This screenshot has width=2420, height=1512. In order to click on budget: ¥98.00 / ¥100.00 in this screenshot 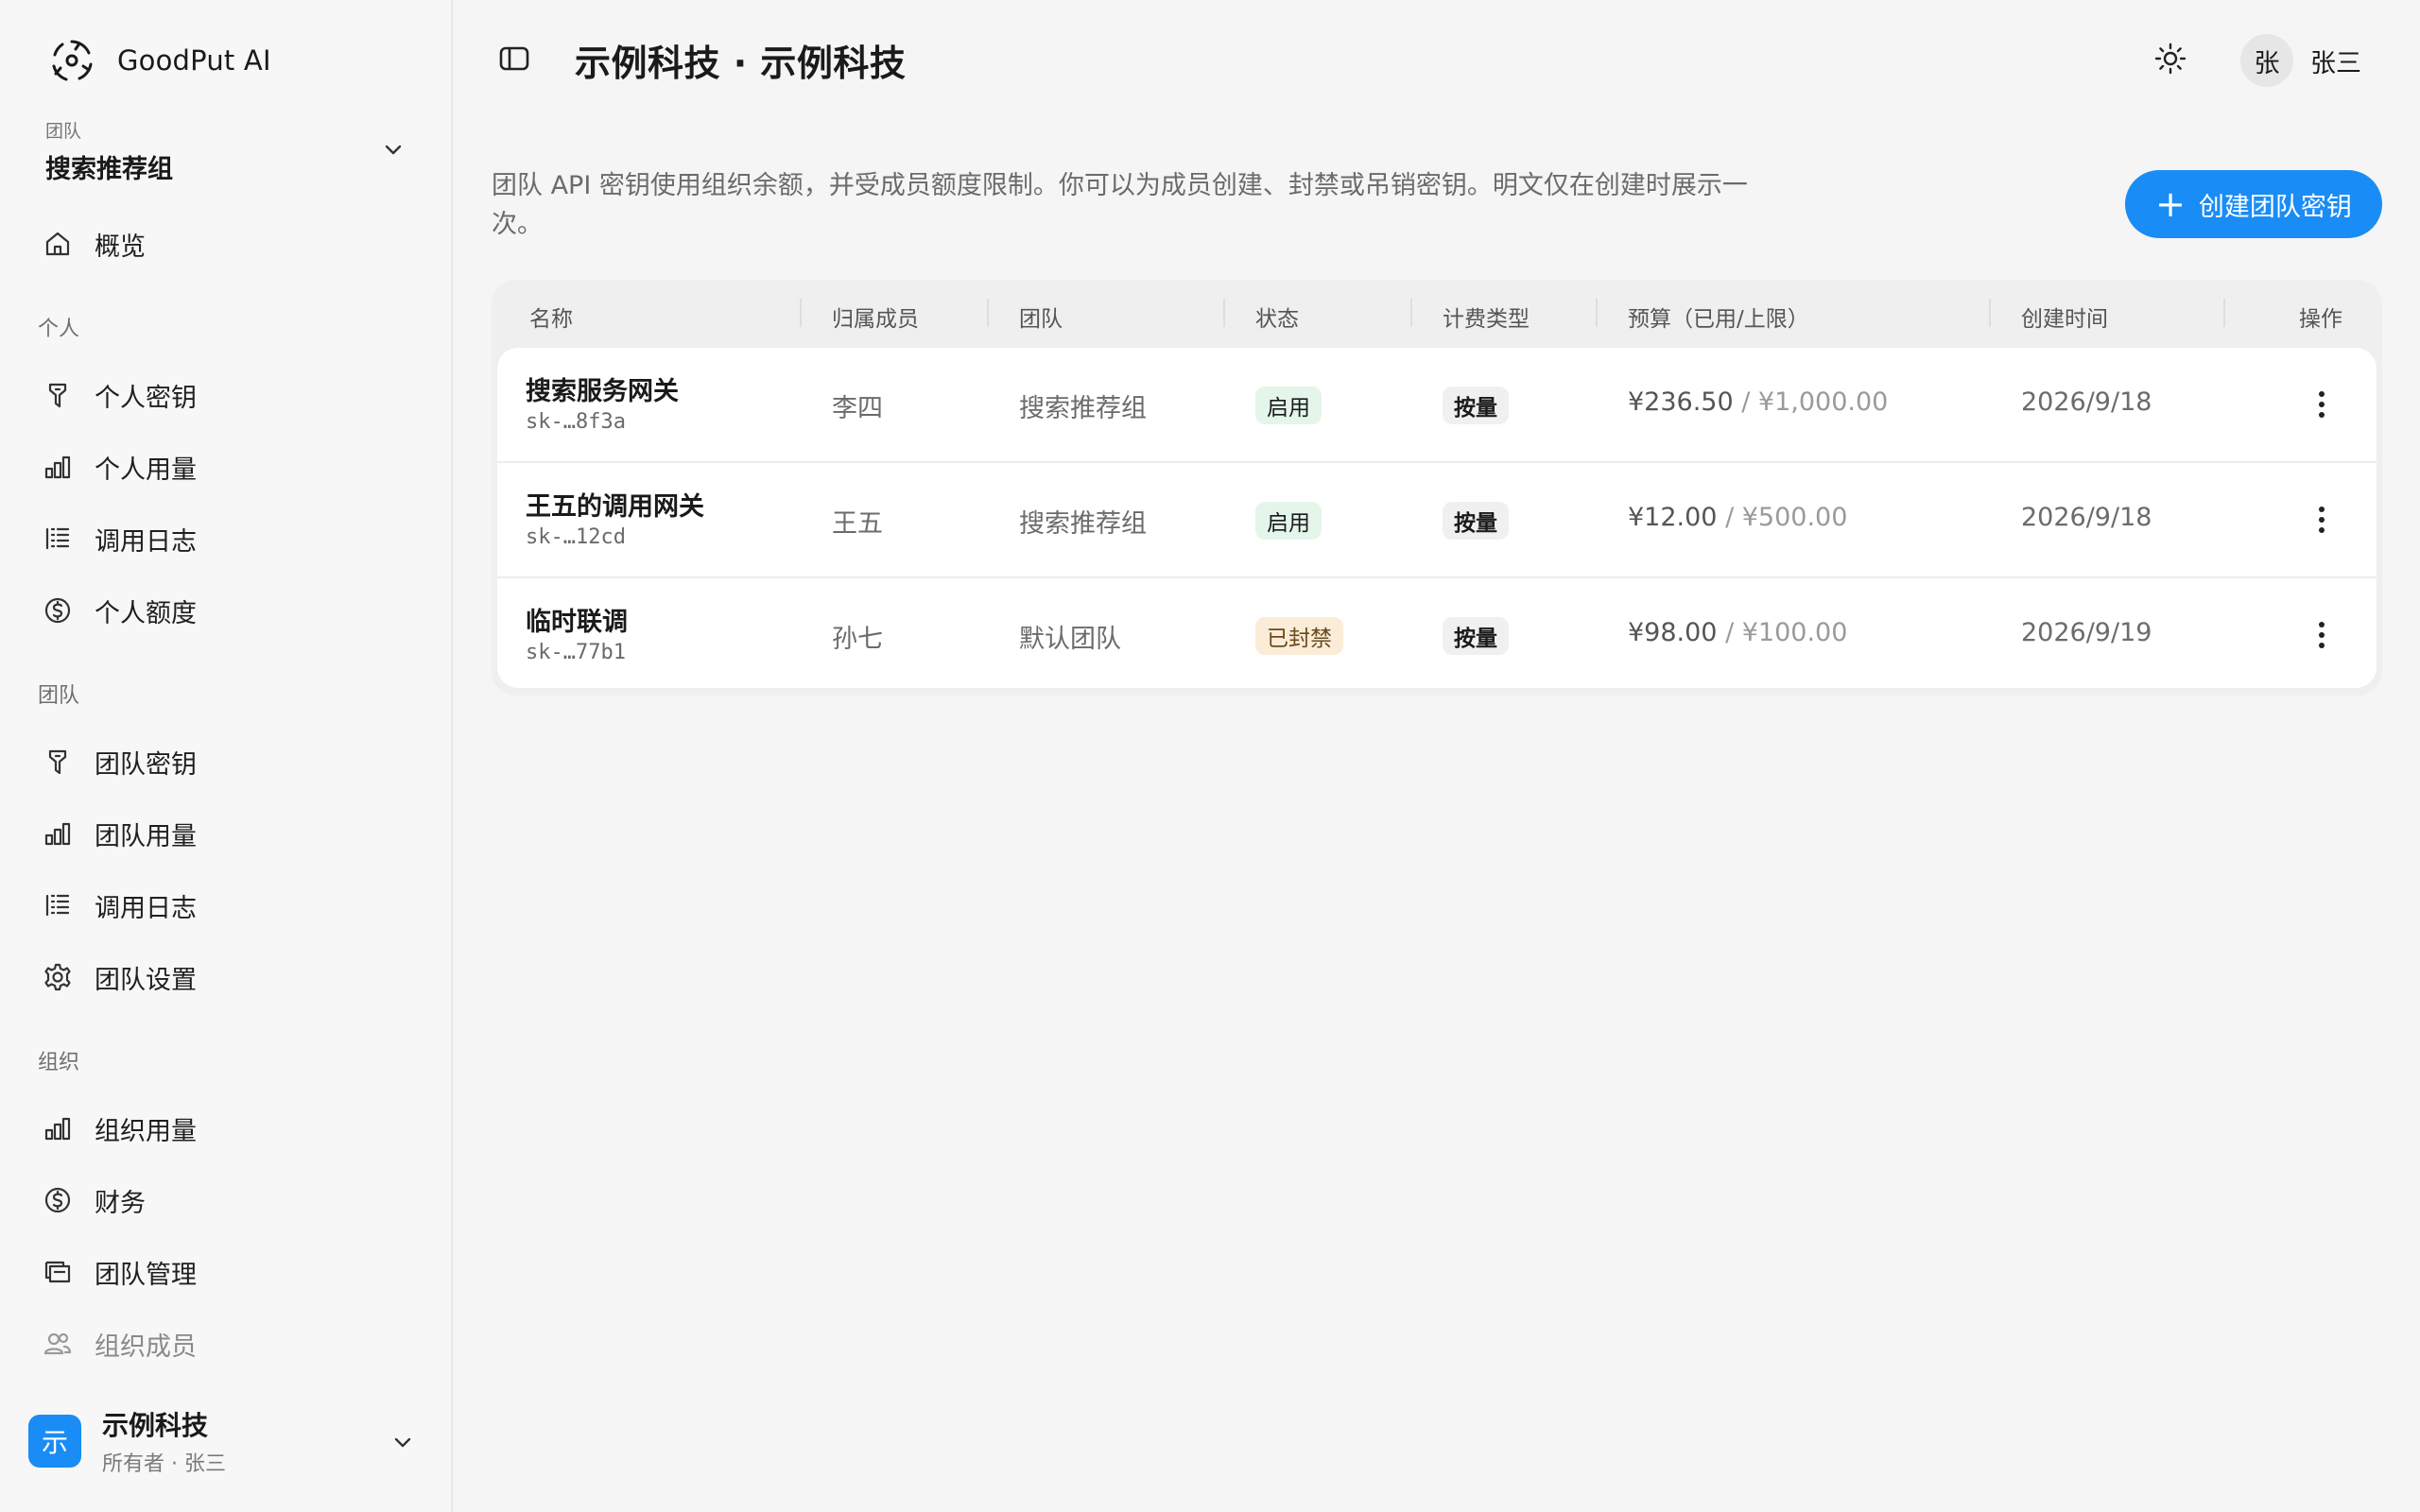, I will do `click(1737, 632)`.